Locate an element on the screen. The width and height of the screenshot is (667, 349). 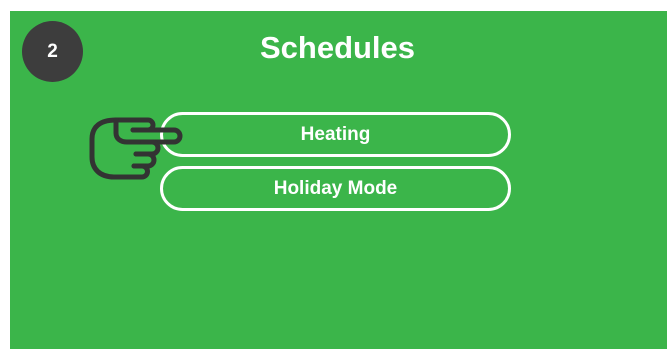
heating-button-label: Heating is located at coordinates (335, 134).